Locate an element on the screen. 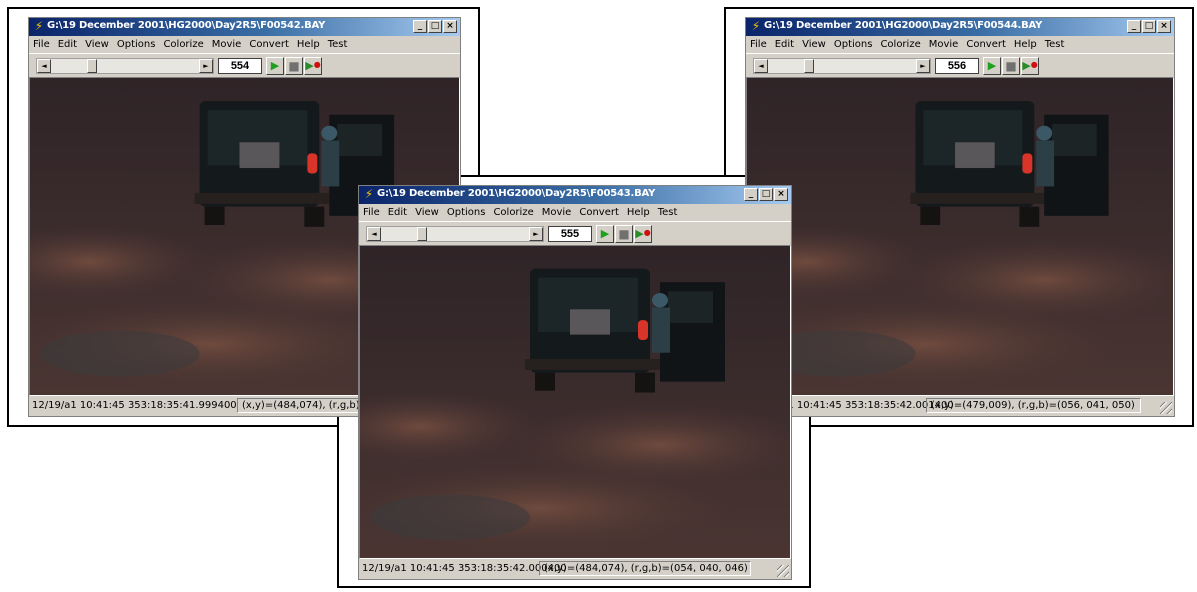 The height and width of the screenshot is (592, 1197). status-timestamp: 12/19/a1 10:41:45 353:18:35:42.000400 is located at coordinates (464, 568).